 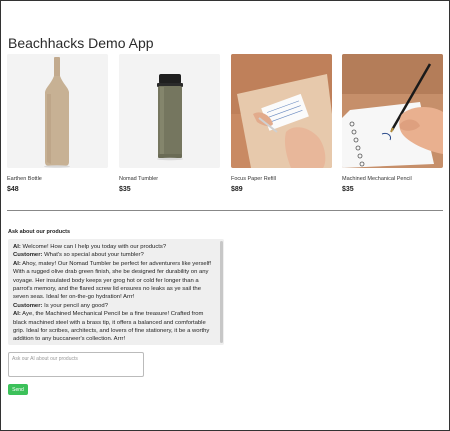 I want to click on paper-refill-illustration, so click(x=281, y=111).